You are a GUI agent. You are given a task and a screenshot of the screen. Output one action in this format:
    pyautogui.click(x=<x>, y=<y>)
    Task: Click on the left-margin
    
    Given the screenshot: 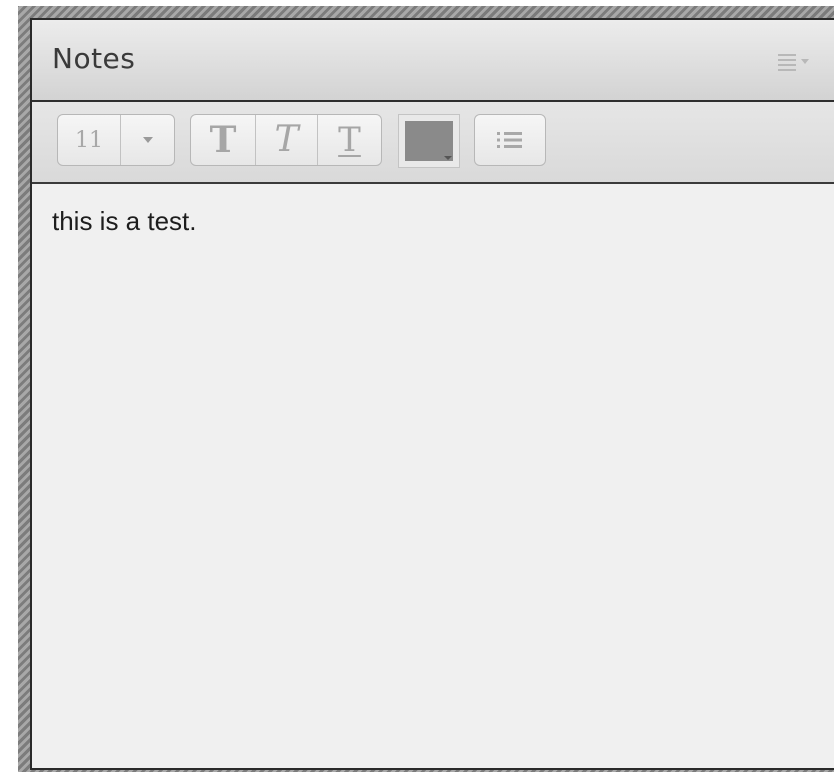 What is the action you would take?
    pyautogui.click(x=9, y=386)
    